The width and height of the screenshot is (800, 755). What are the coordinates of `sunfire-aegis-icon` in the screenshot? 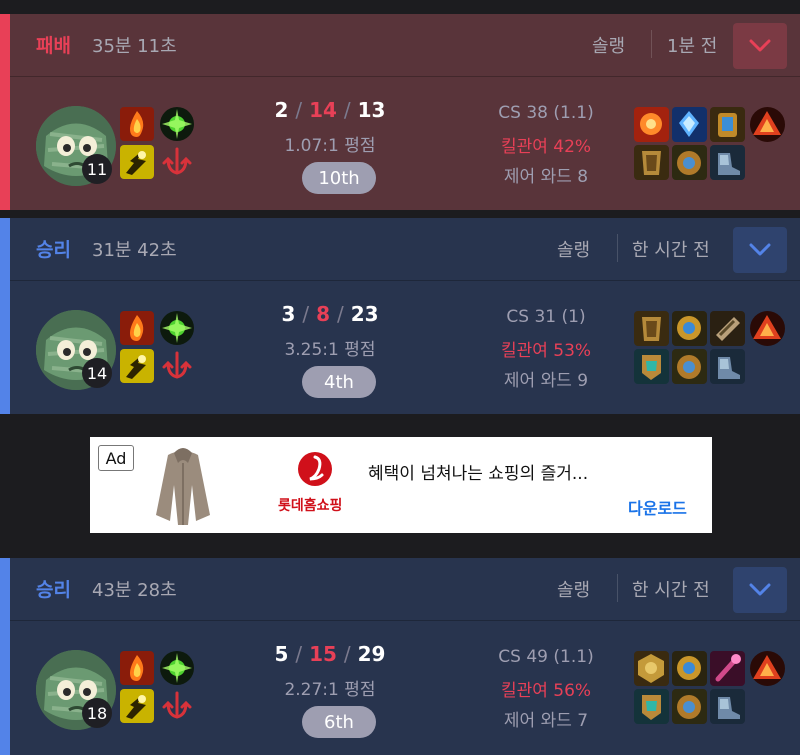 It's located at (651, 124).